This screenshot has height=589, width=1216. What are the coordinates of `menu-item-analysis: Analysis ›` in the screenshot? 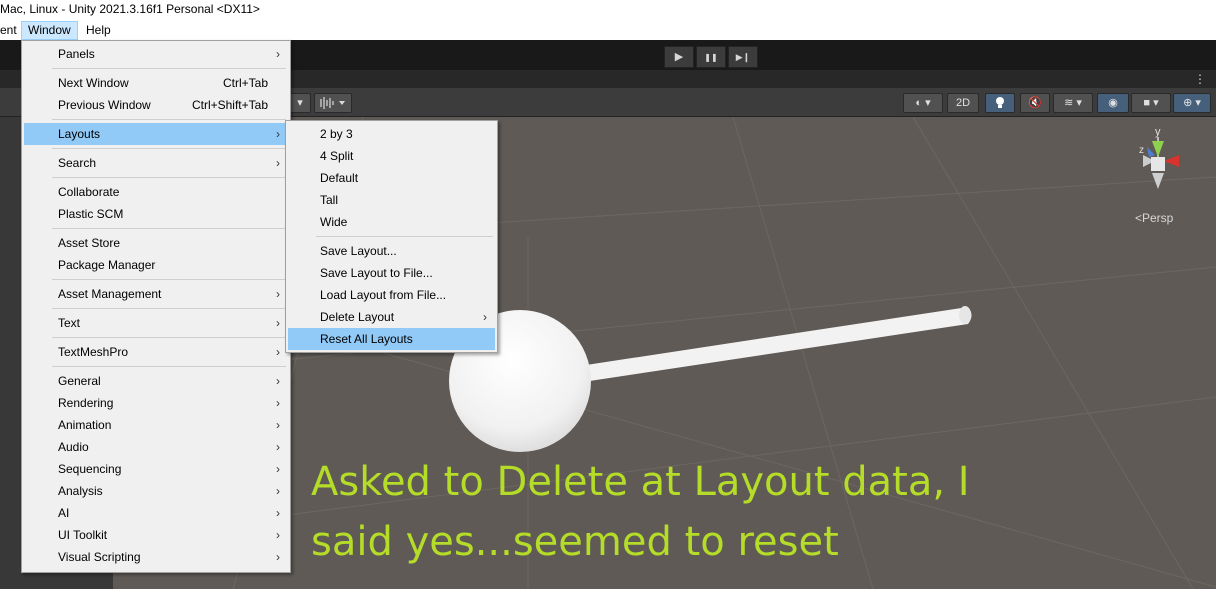 It's located at (156, 491).